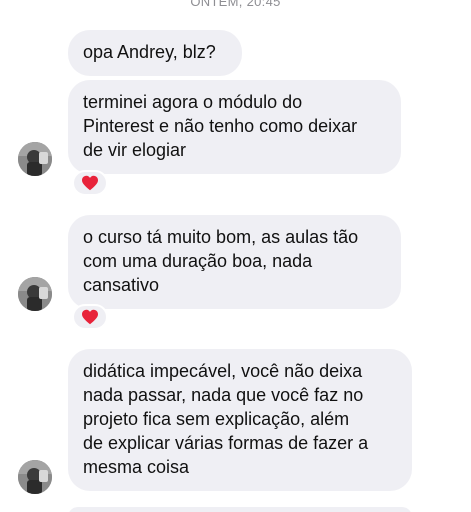 The height and width of the screenshot is (512, 471). I want to click on message-bubble-partial, so click(240, 509).